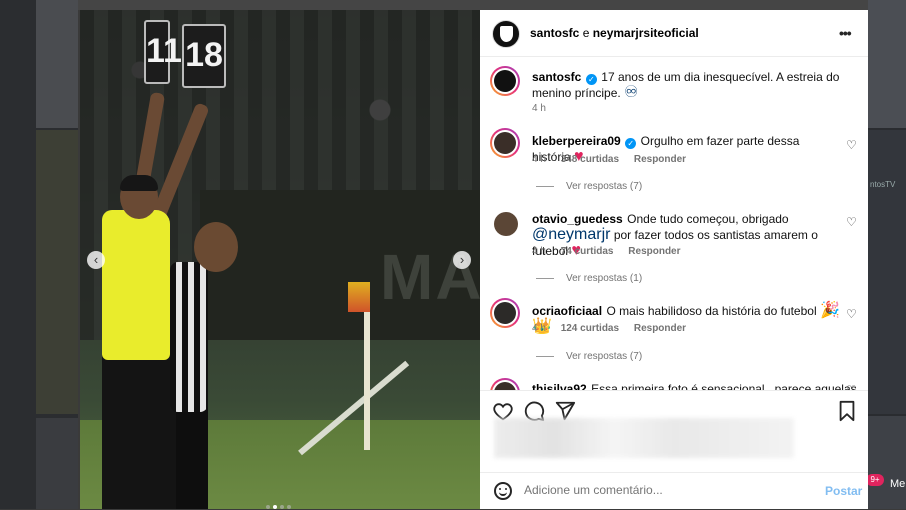 This screenshot has width=906, height=510. What do you see at coordinates (506, 34) in the screenshot?
I see `author-avatar` at bounding box center [506, 34].